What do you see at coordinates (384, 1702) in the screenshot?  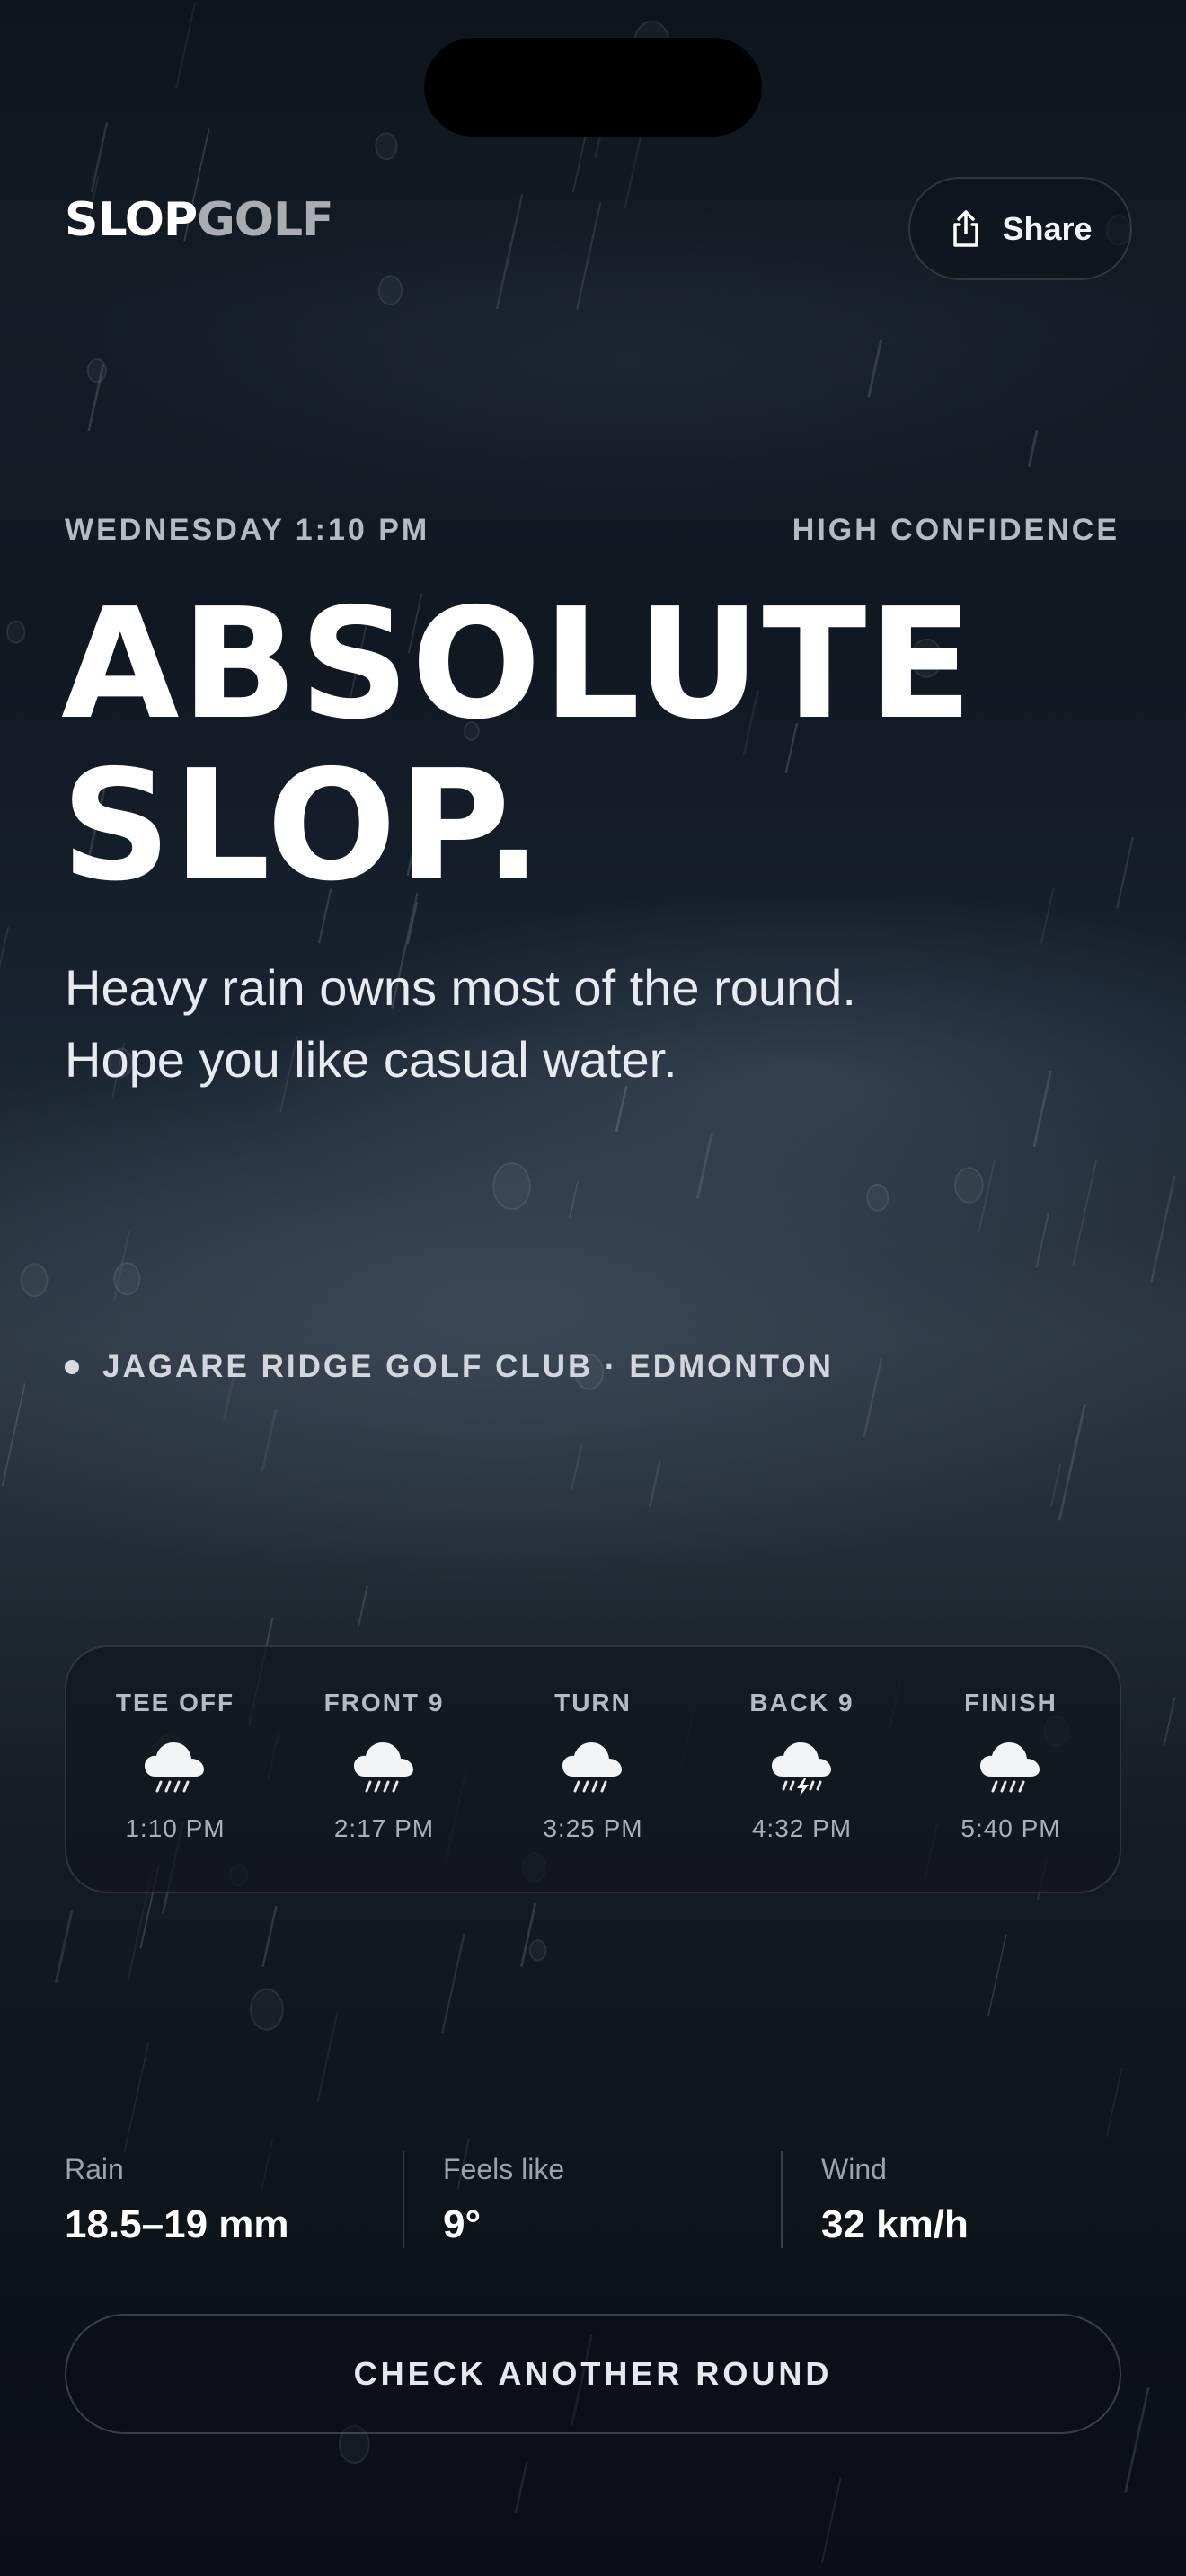 I see `timeline-stop-label: FRONT 9` at bounding box center [384, 1702].